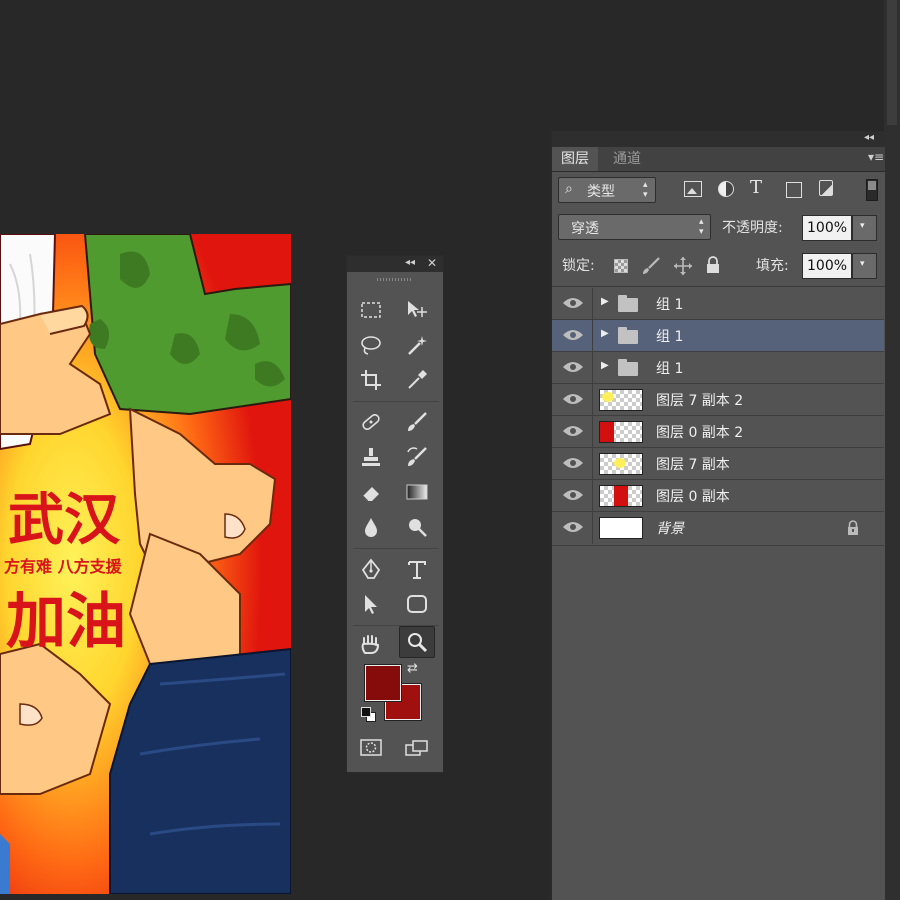 This screenshot has height=900, width=900. What do you see at coordinates (892, 450) in the screenshot?
I see `workspace-scrollbar` at bounding box center [892, 450].